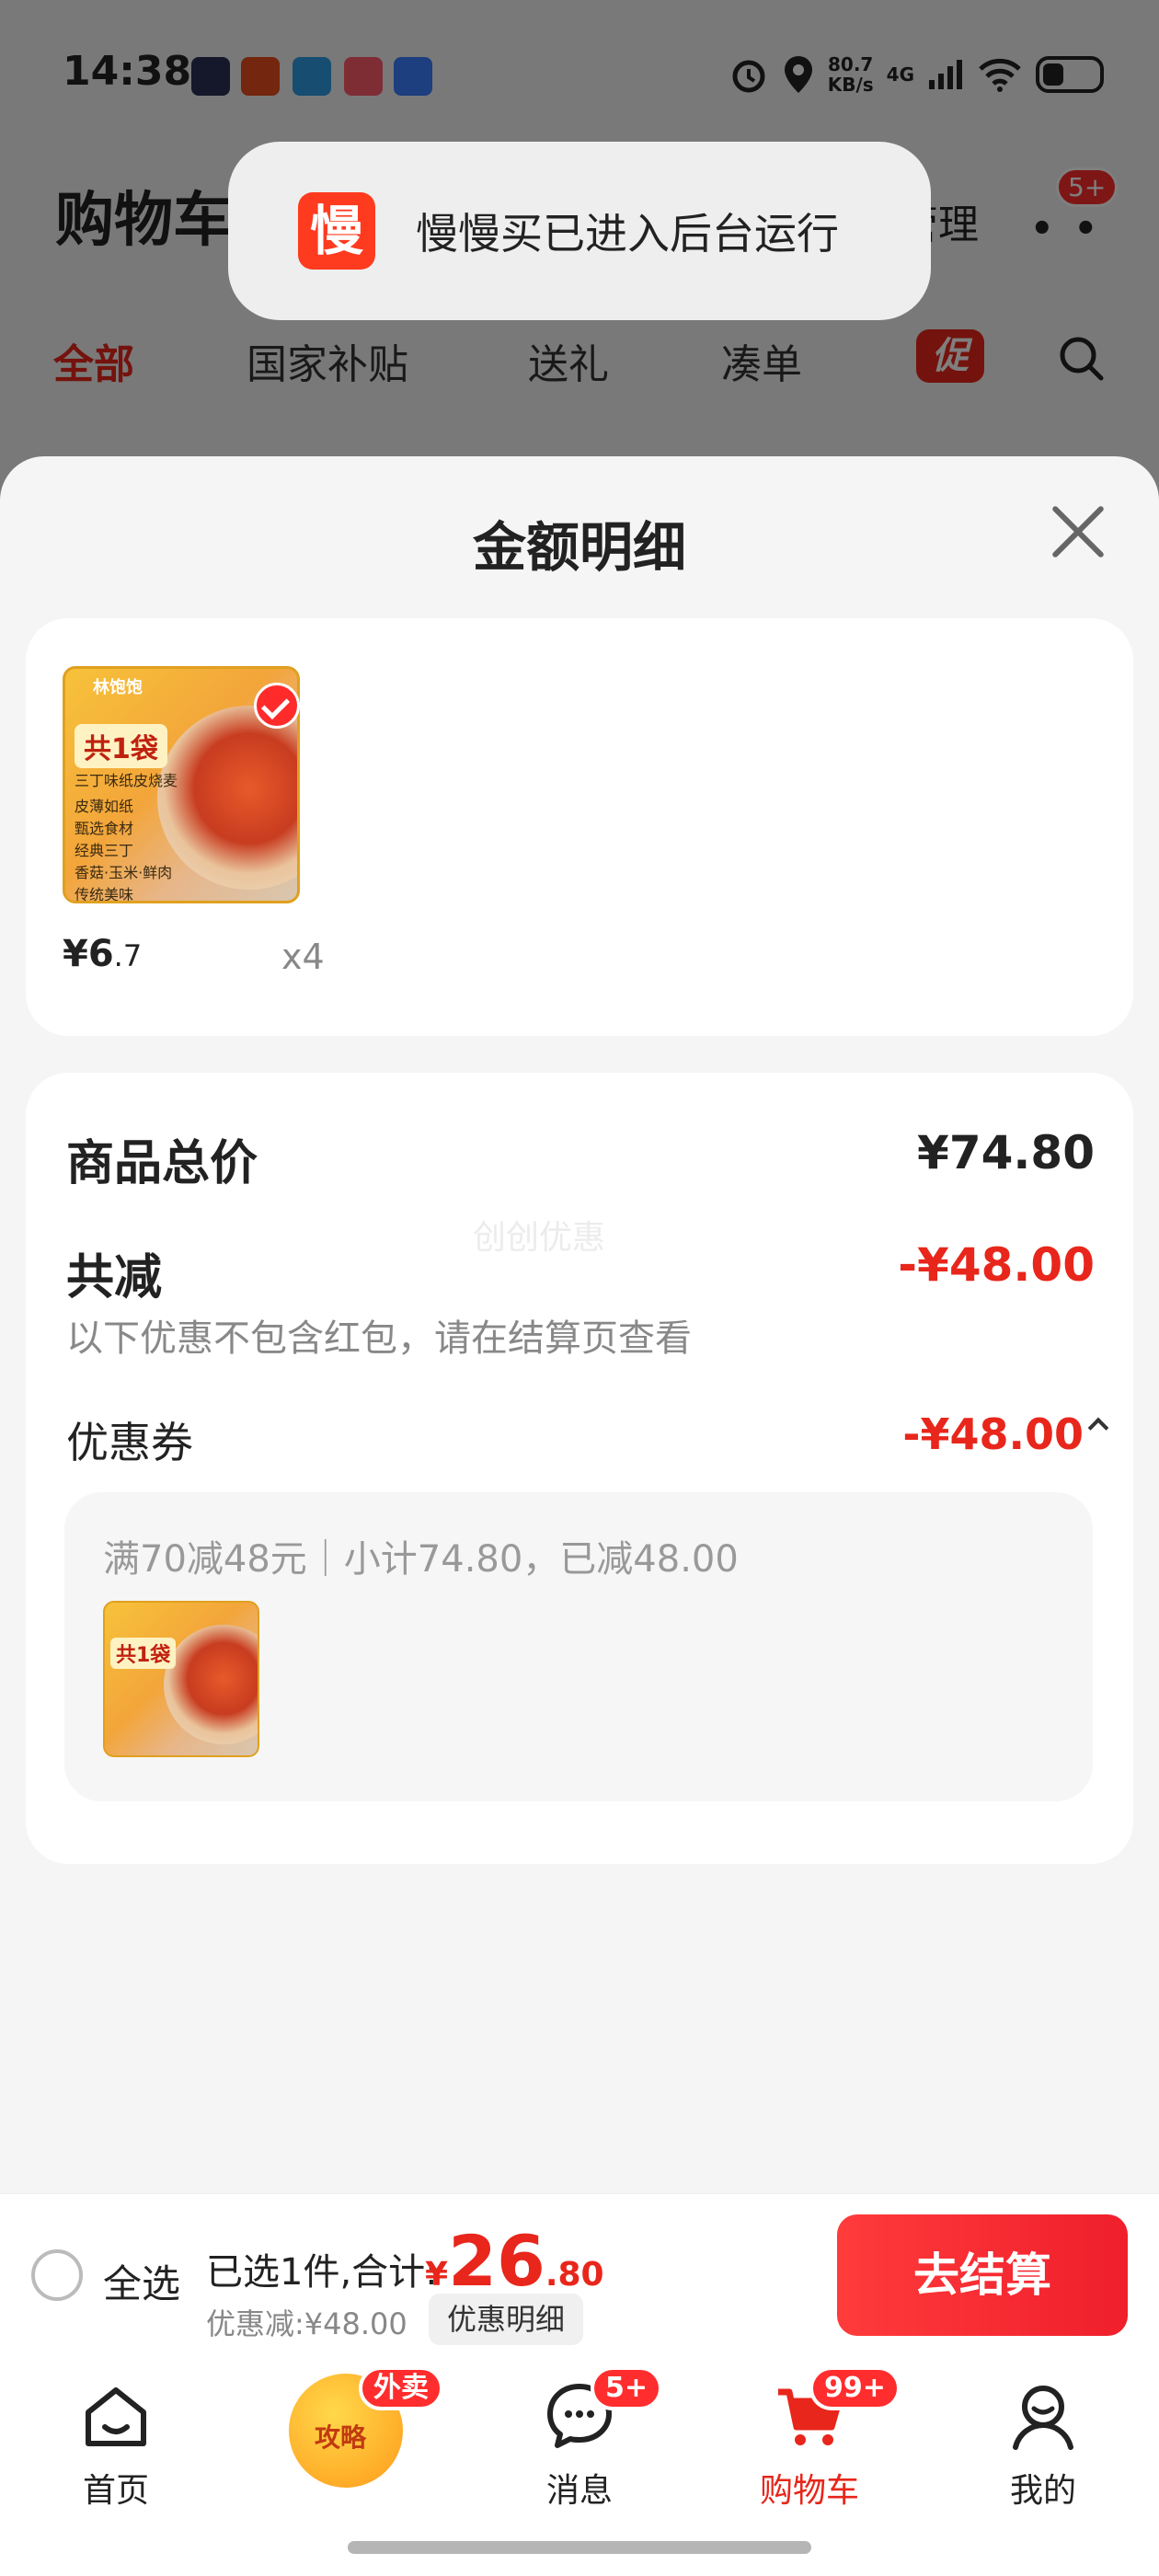 This screenshot has height=2576, width=1159. What do you see at coordinates (1006, 1152) in the screenshot?
I see `total-price-value: ¥74.80` at bounding box center [1006, 1152].